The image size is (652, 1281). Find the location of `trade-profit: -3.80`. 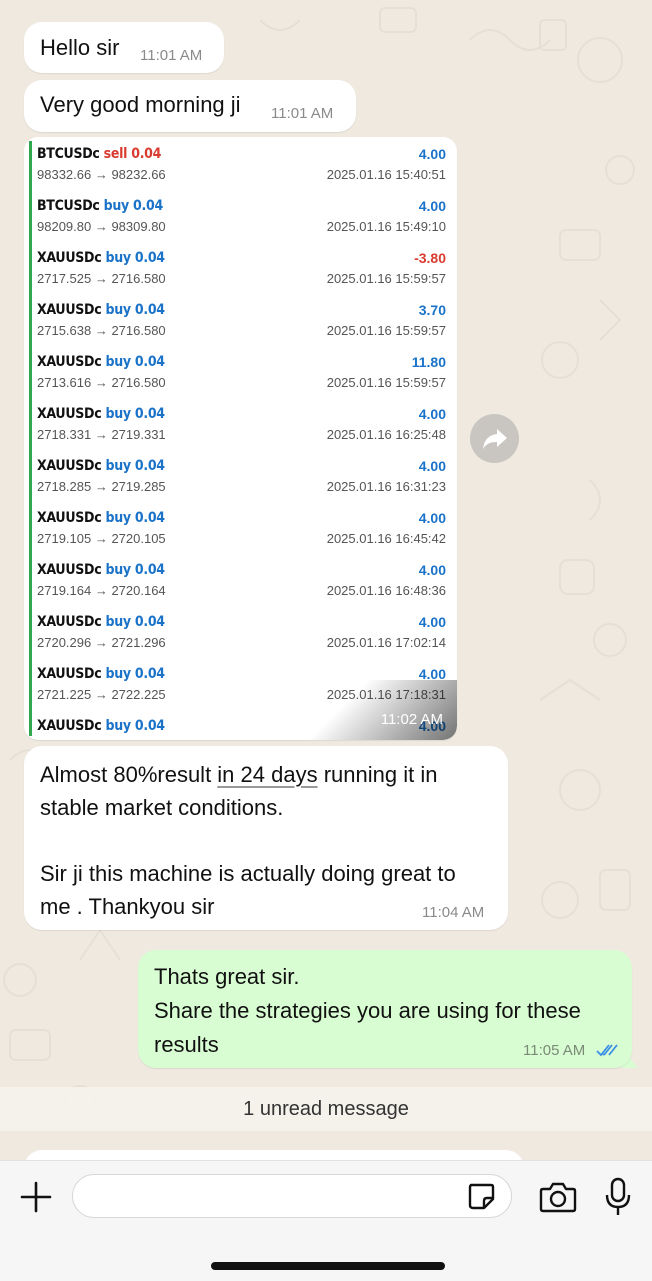

trade-profit: -3.80 is located at coordinates (430, 258).